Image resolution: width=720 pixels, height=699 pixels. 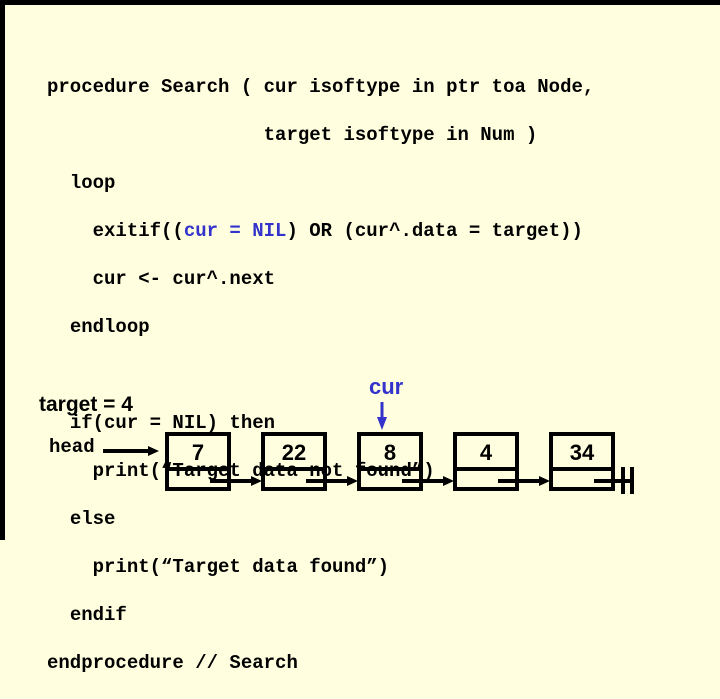 What do you see at coordinates (368, 448) in the screenshot?
I see `linked-list-diagram: 7 22 8 4 34` at bounding box center [368, 448].